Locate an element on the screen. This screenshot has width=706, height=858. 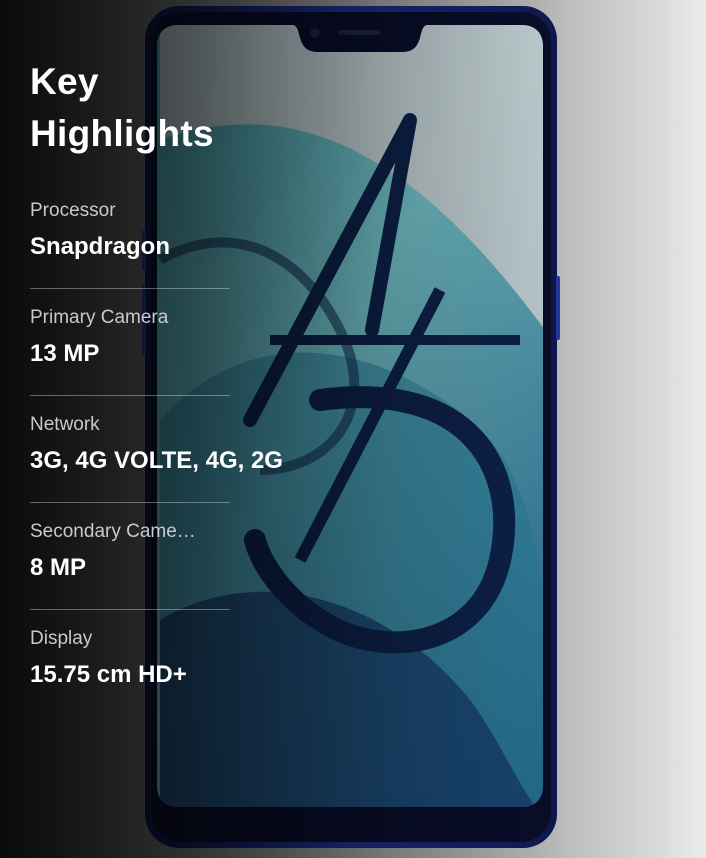
spec-value: 13 MP is located at coordinates (65, 353).